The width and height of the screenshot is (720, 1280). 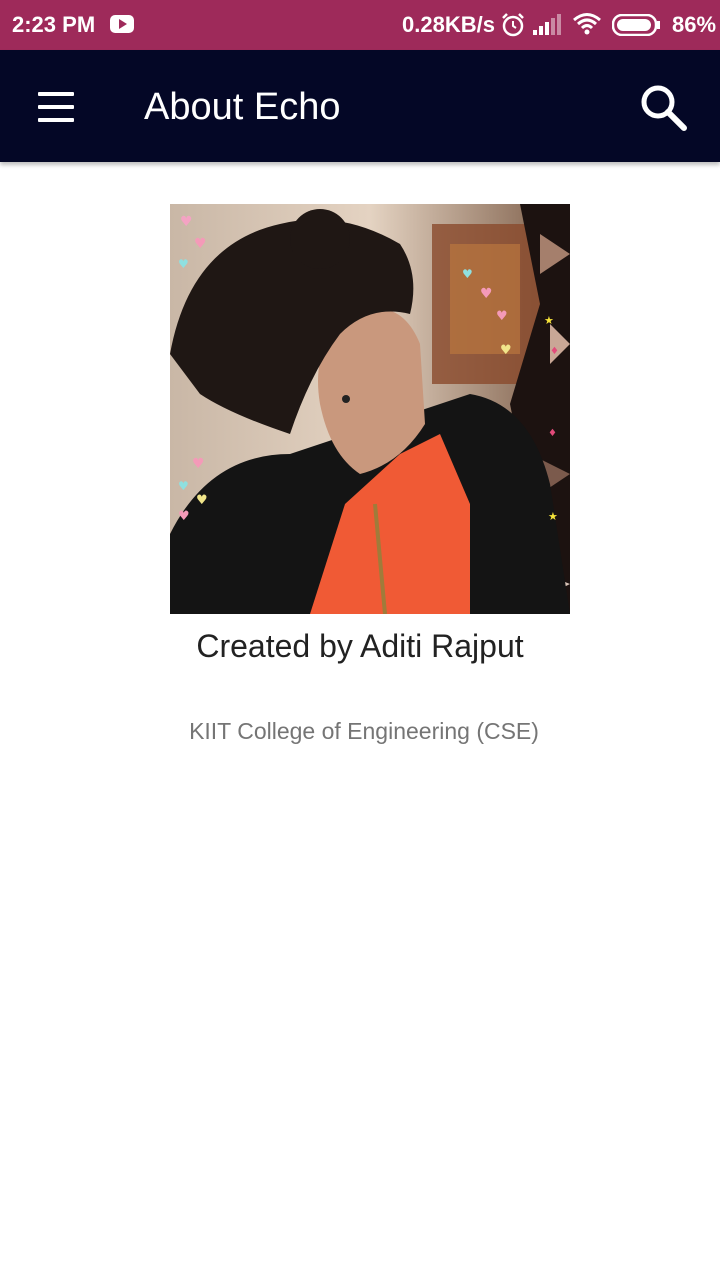 I want to click on app-bar: About Echo, so click(x=360, y=106).